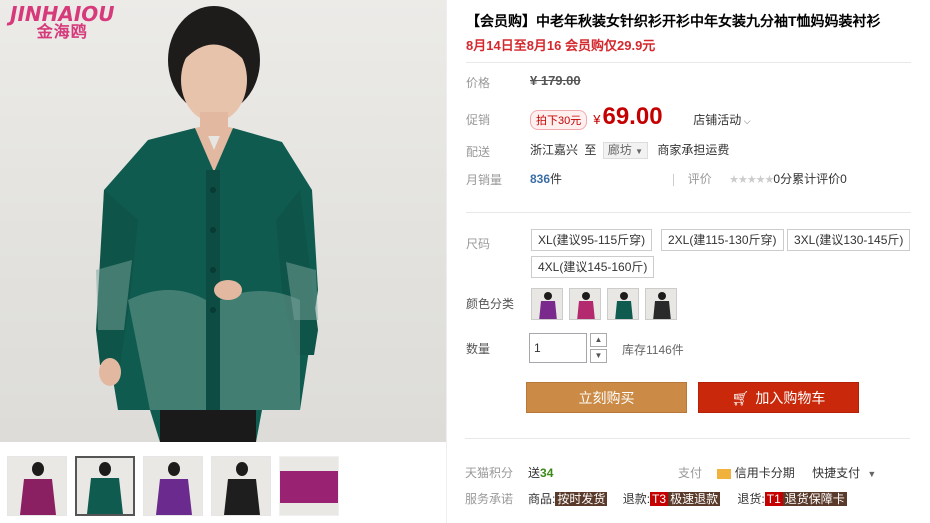 Image resolution: width=930 pixels, height=523 pixels. I want to click on monthly-sales-label: 月销量, so click(484, 180).